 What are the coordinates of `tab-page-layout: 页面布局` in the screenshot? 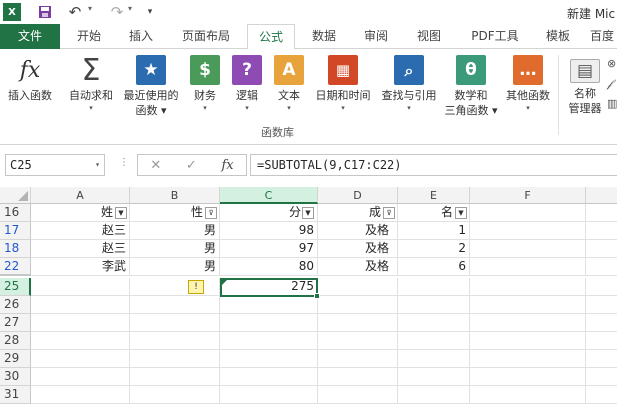 It's located at (206, 36).